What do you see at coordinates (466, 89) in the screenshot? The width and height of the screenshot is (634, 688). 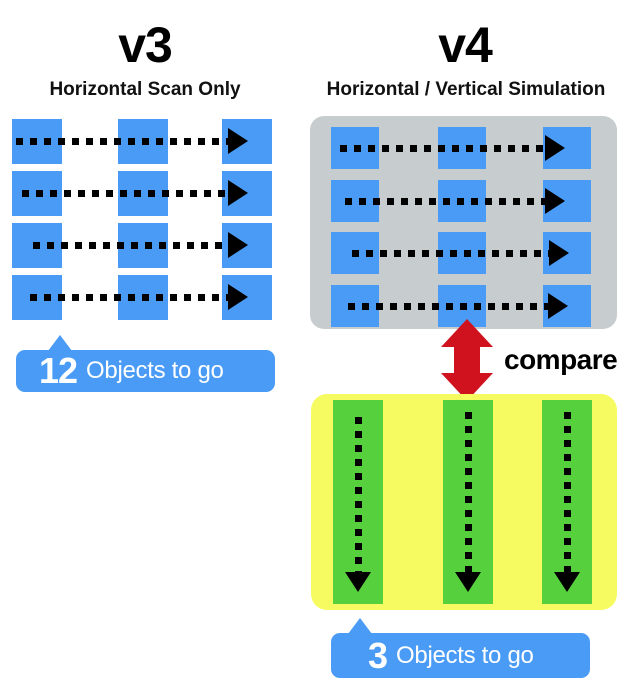 I see `v4-subtitle: Horizontal / Vertical Simulation` at bounding box center [466, 89].